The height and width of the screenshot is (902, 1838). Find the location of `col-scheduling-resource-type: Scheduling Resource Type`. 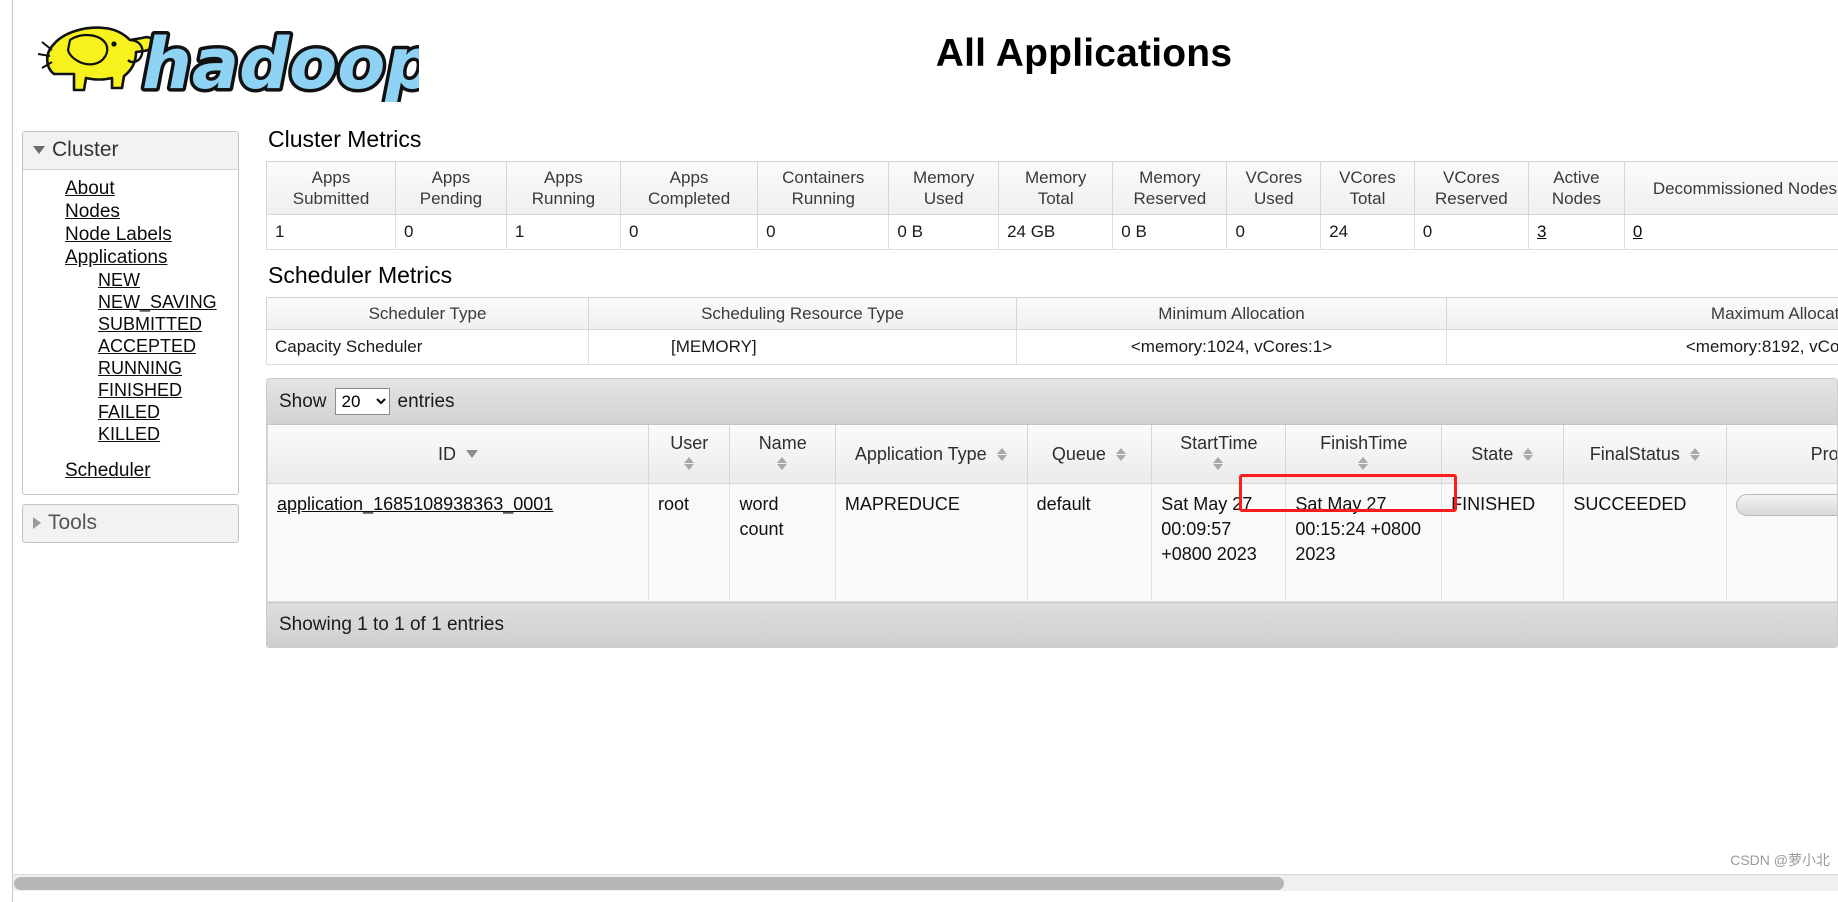

col-scheduling-resource-type: Scheduling Resource Type is located at coordinates (802, 313).